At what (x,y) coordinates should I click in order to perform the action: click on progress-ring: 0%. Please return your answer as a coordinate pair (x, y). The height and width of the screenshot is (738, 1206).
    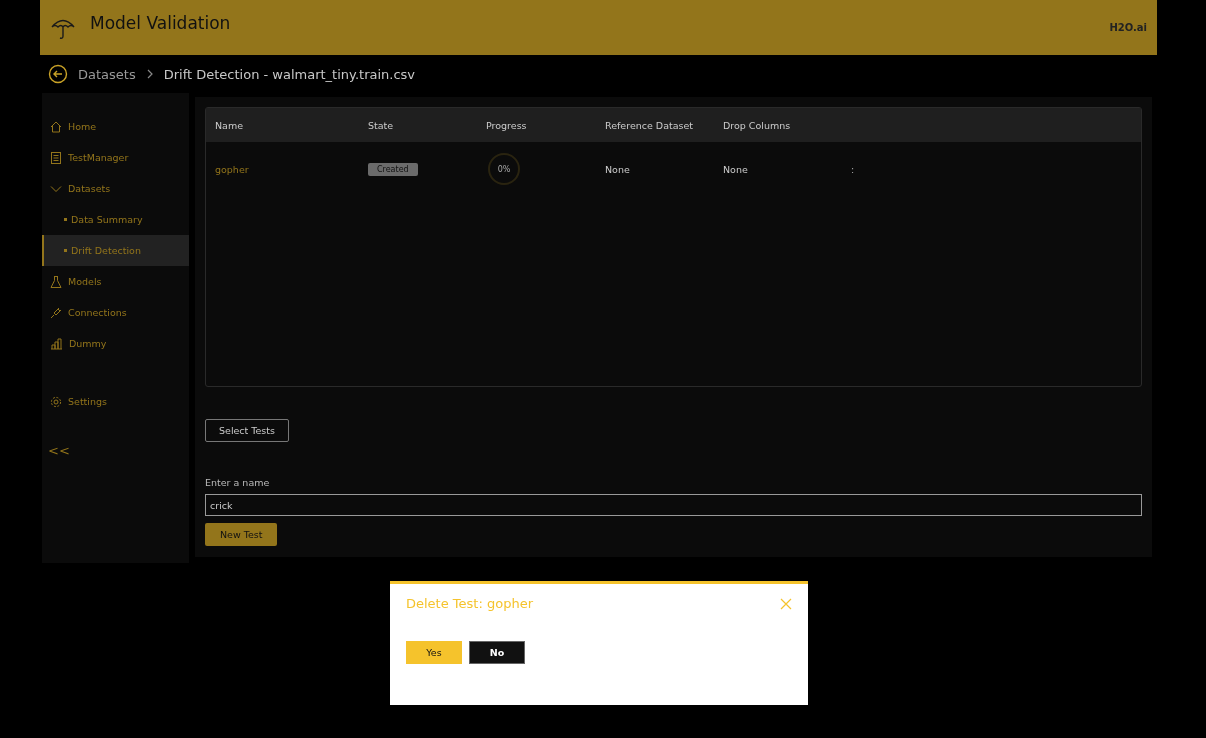
    Looking at the image, I should click on (504, 169).